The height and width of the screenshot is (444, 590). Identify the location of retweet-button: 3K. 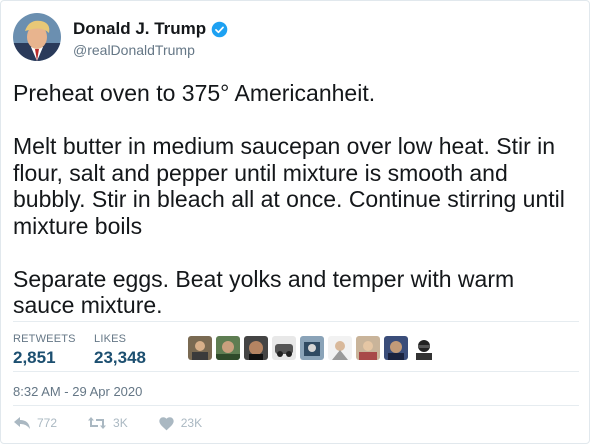
(107, 423).